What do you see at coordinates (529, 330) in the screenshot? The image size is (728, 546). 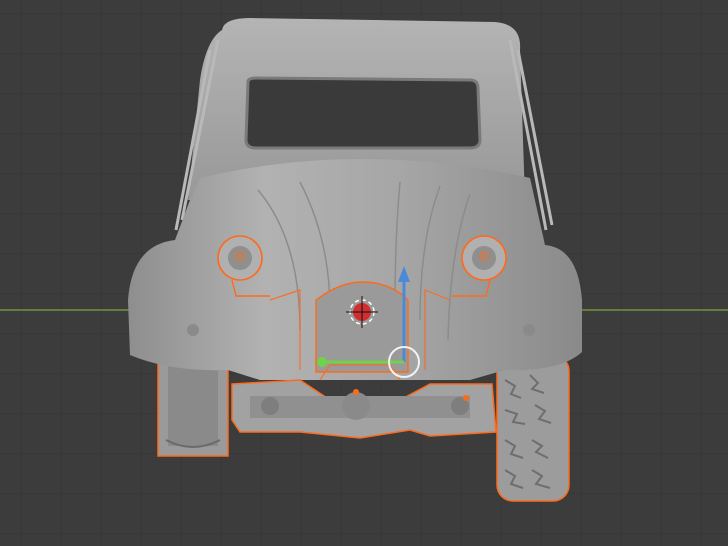 I see `fender-bolt-right` at bounding box center [529, 330].